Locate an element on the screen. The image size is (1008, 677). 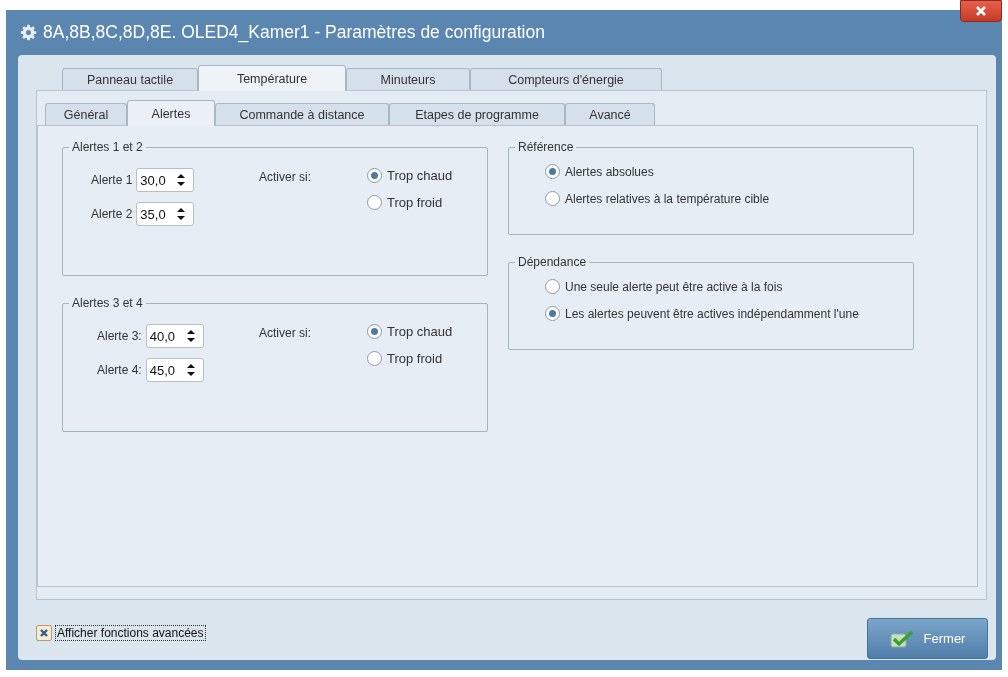
number-spinner: 35,0 is located at coordinates (165, 214).